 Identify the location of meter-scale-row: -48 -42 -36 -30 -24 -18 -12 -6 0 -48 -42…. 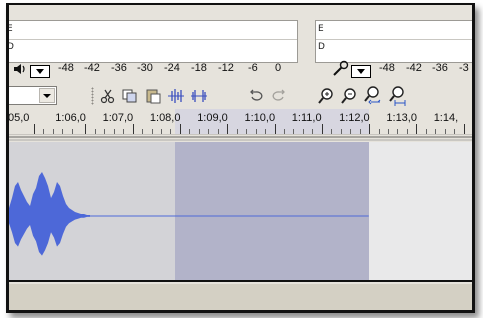
(240, 70).